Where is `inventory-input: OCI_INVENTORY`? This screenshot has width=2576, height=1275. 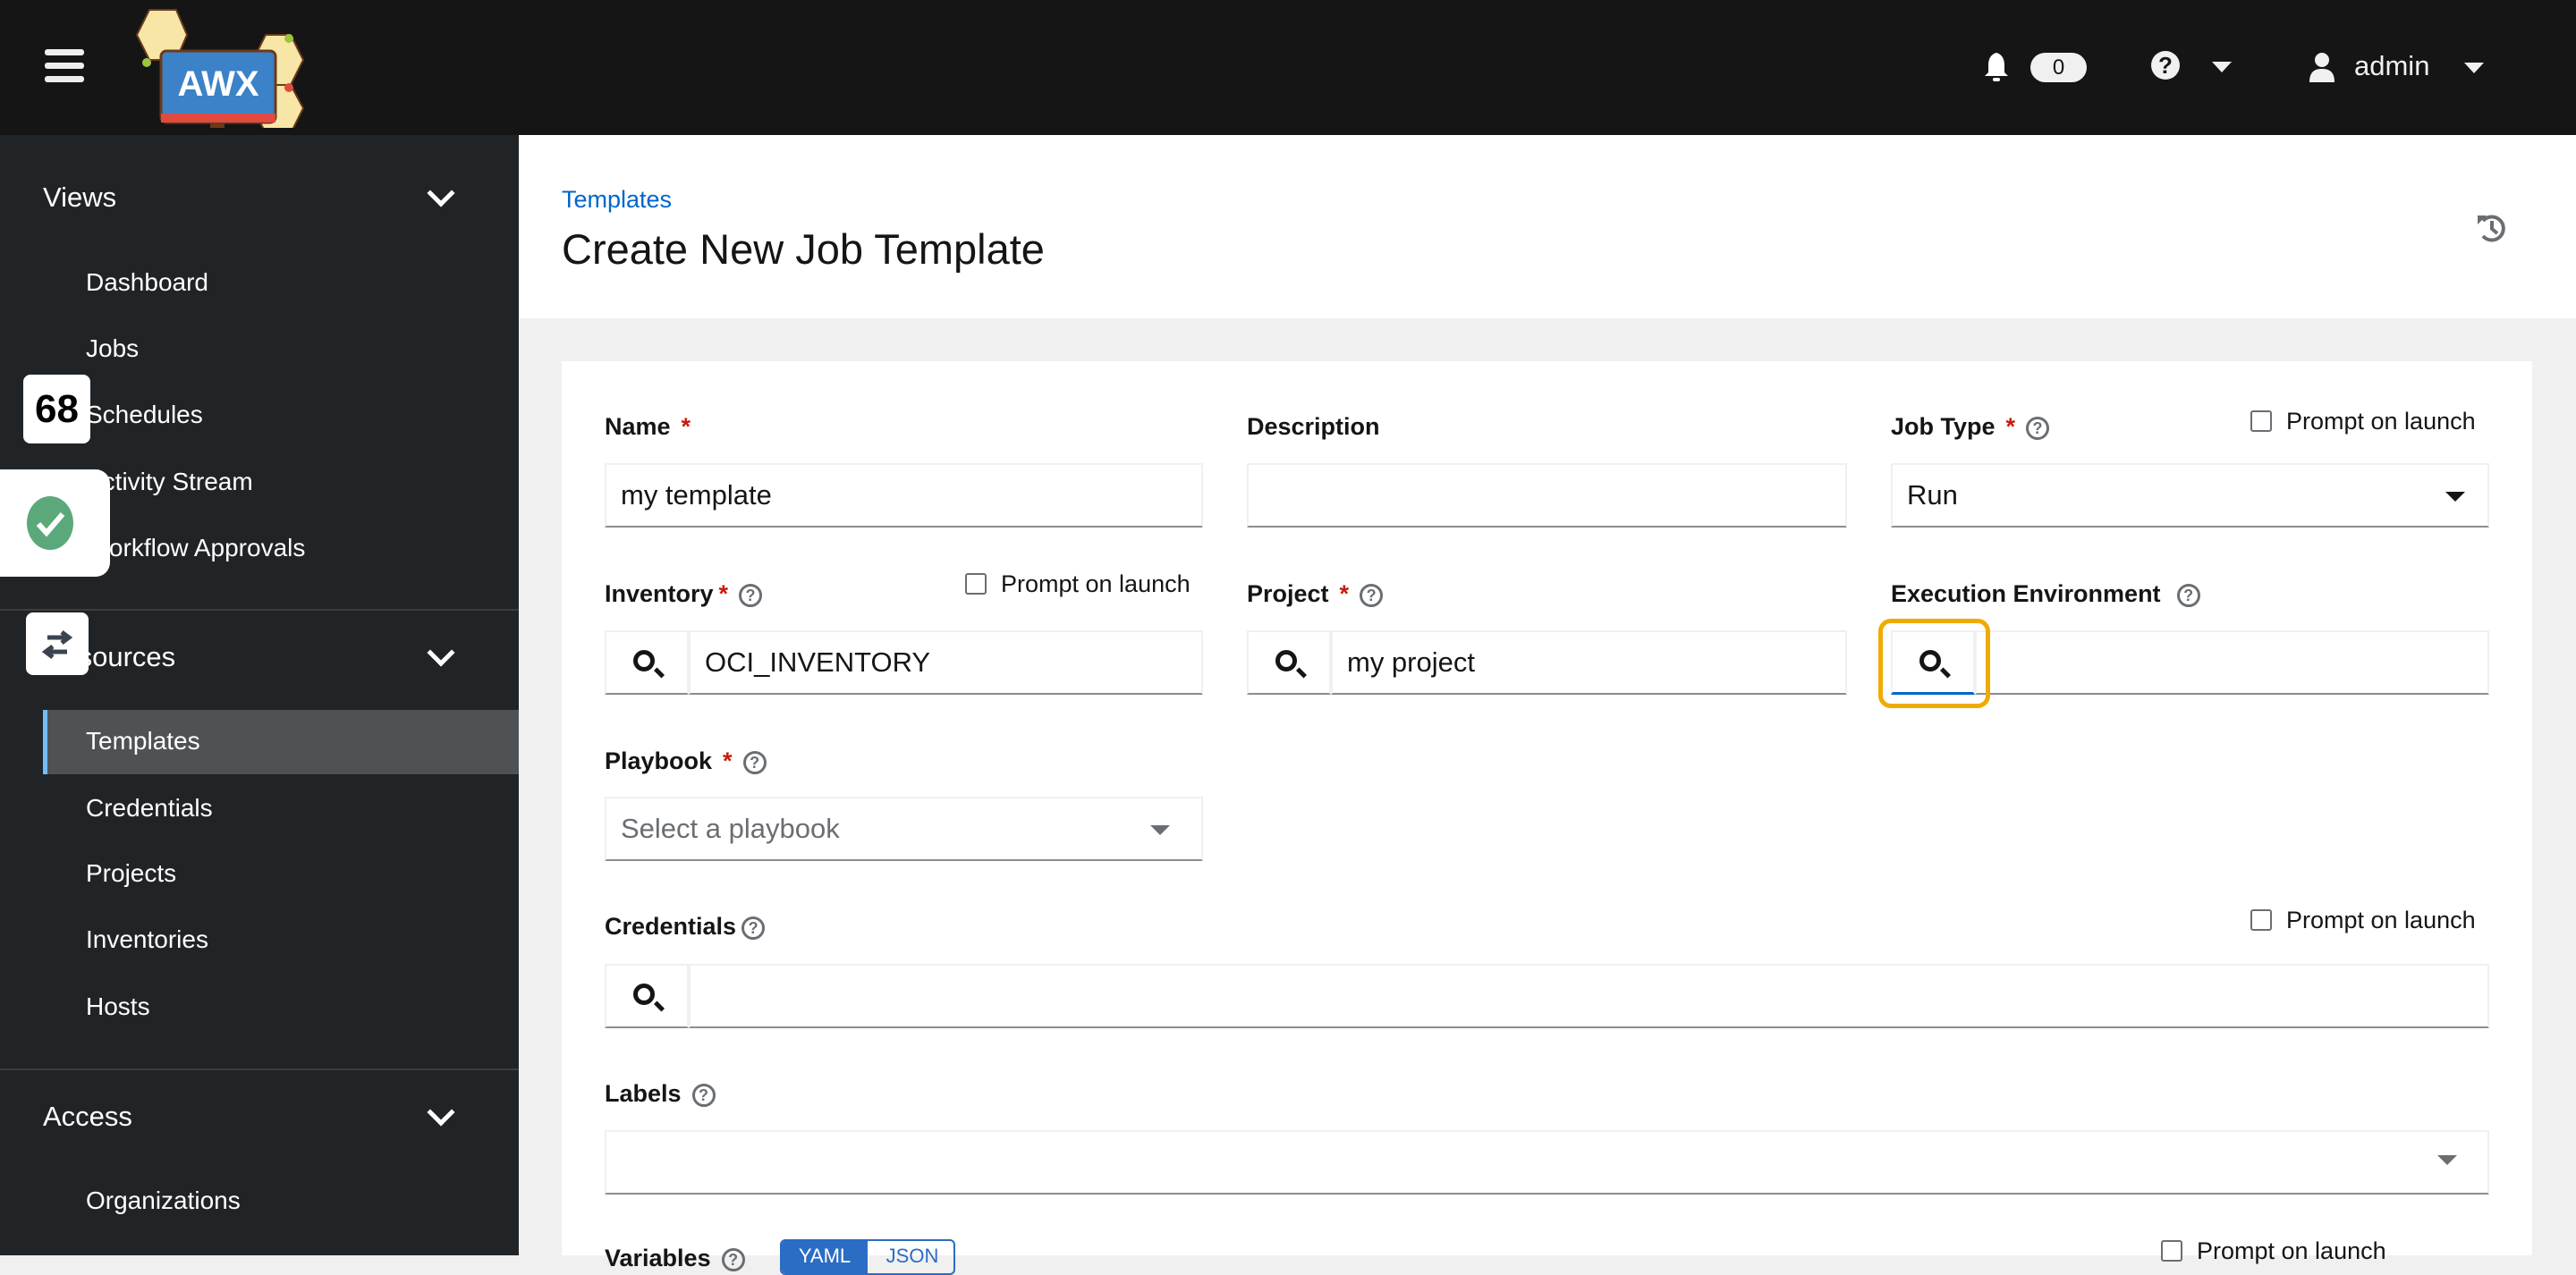 inventory-input: OCI_INVENTORY is located at coordinates (946, 662).